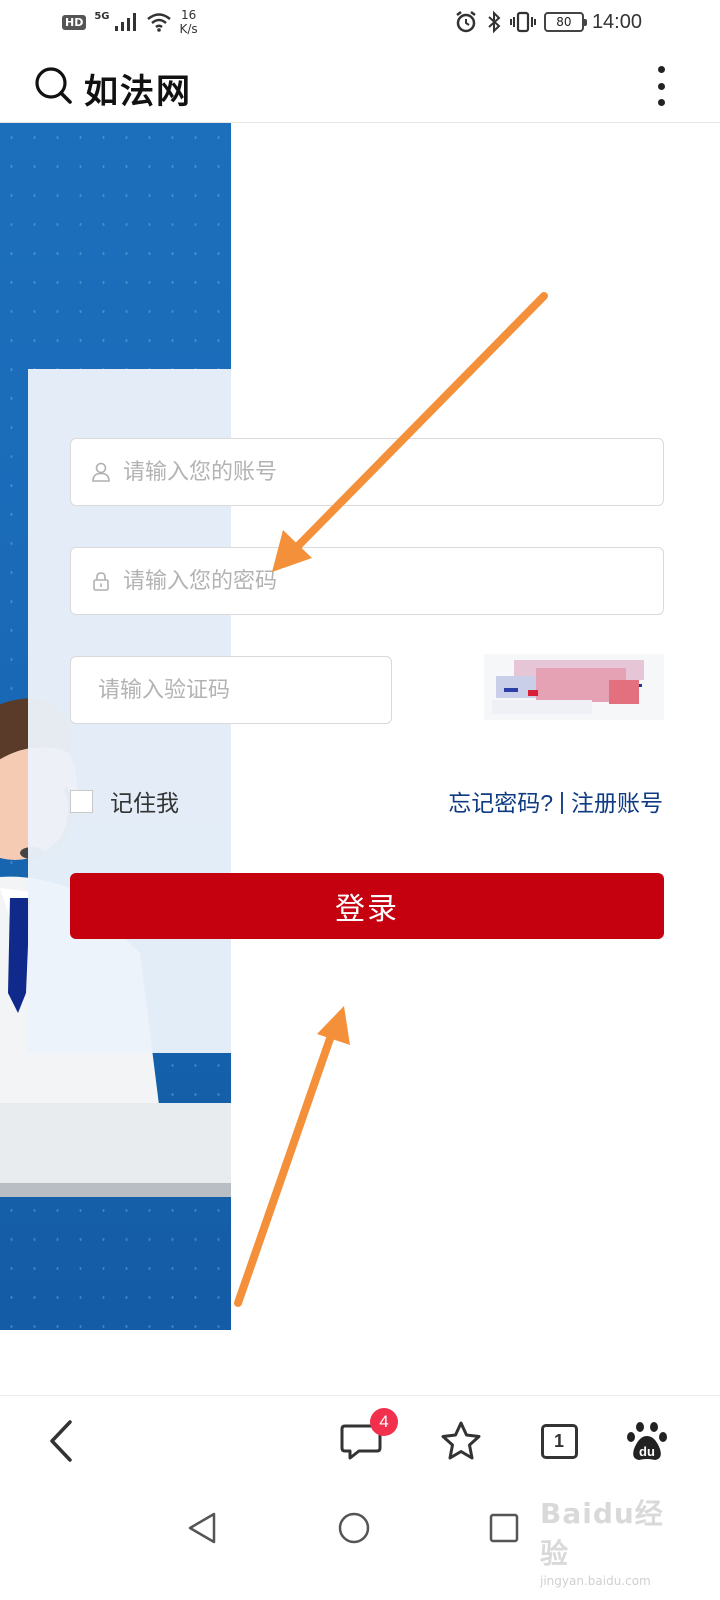  What do you see at coordinates (368, 1436) in the screenshot?
I see `comments-button: 4` at bounding box center [368, 1436].